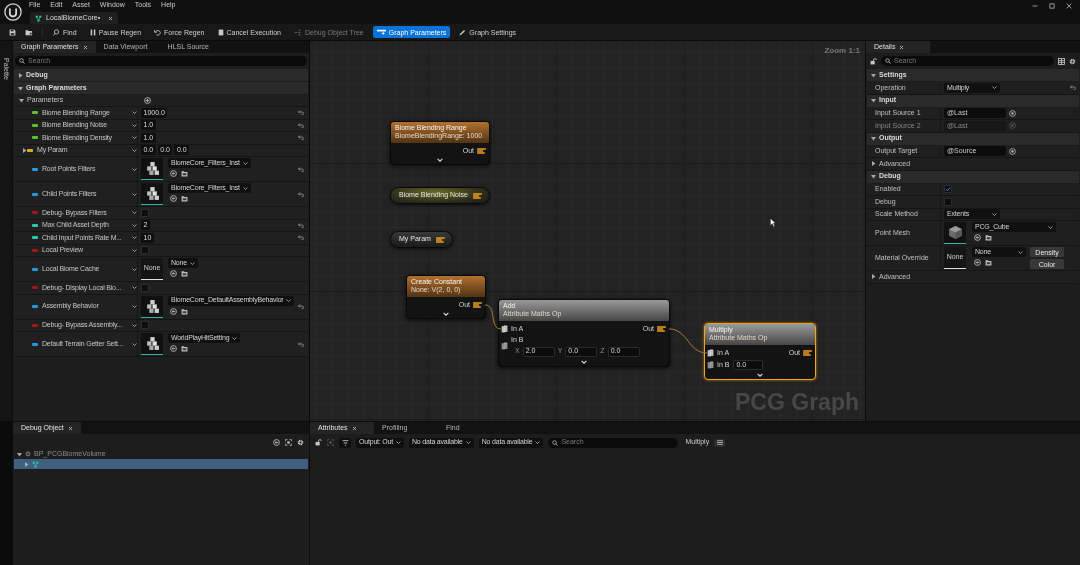  What do you see at coordinates (1035, 5) in the screenshot?
I see `minimize-icon` at bounding box center [1035, 5].